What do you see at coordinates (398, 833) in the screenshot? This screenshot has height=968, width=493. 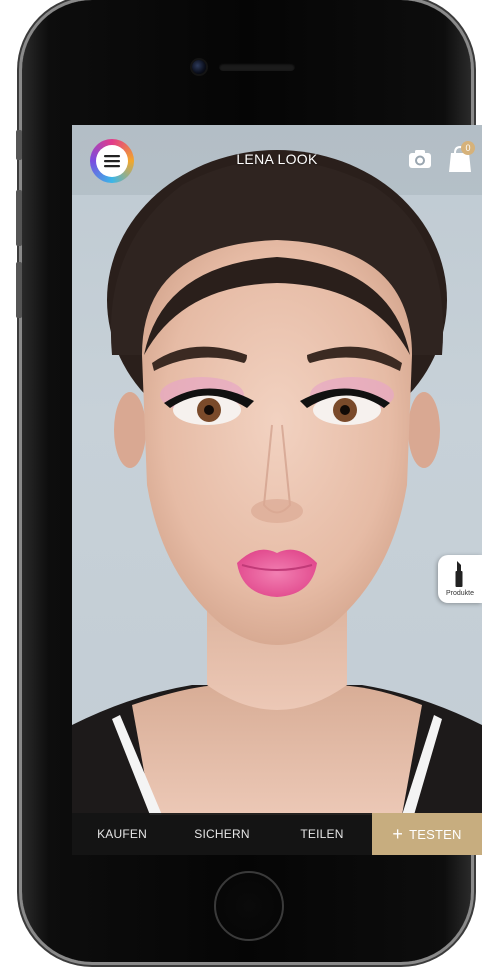 I see `plus-icon: +` at bounding box center [398, 833].